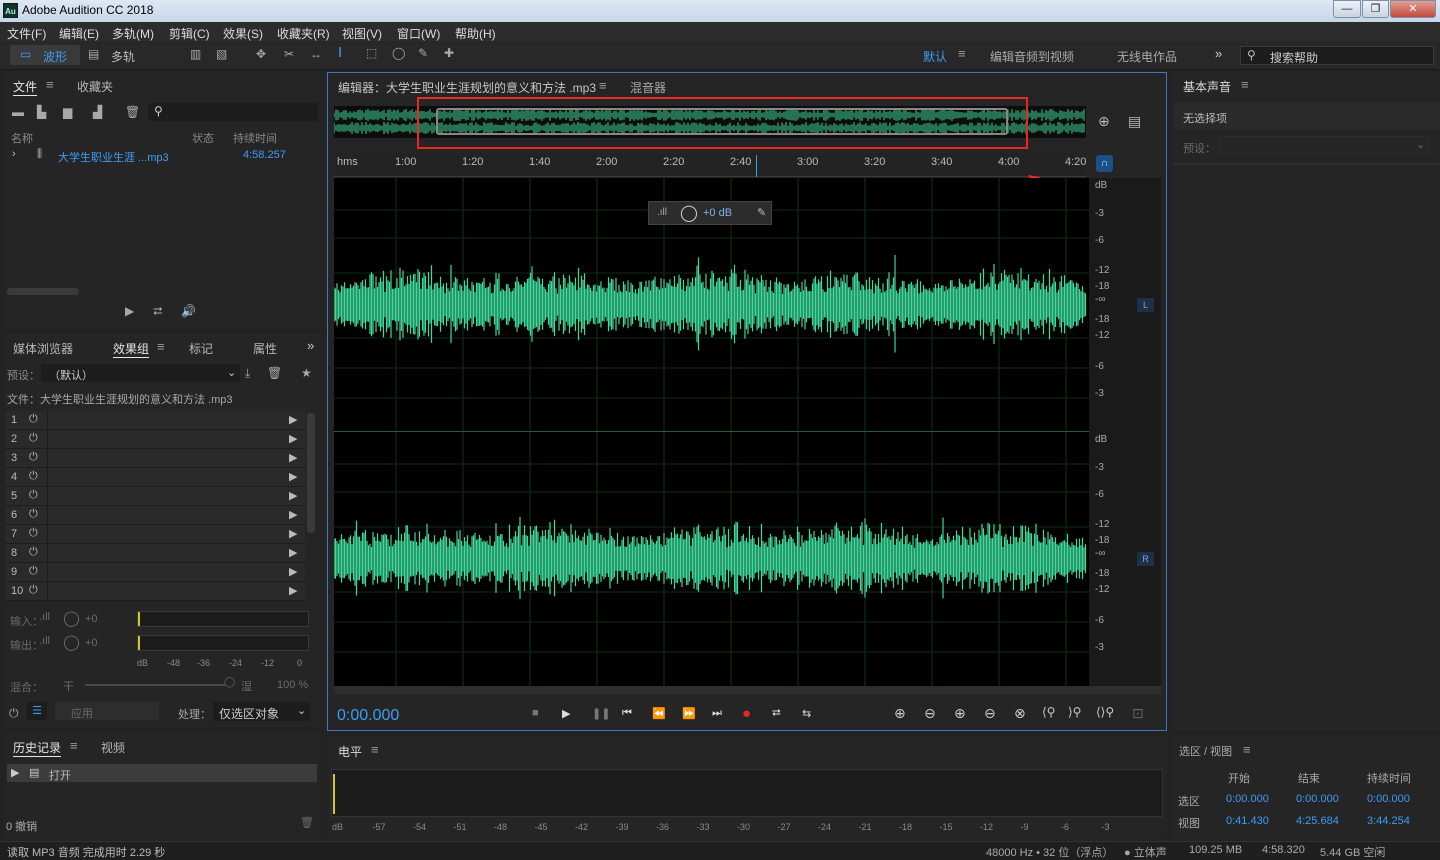  I want to click on workspace-radio: 无线电作品, so click(1147, 56).